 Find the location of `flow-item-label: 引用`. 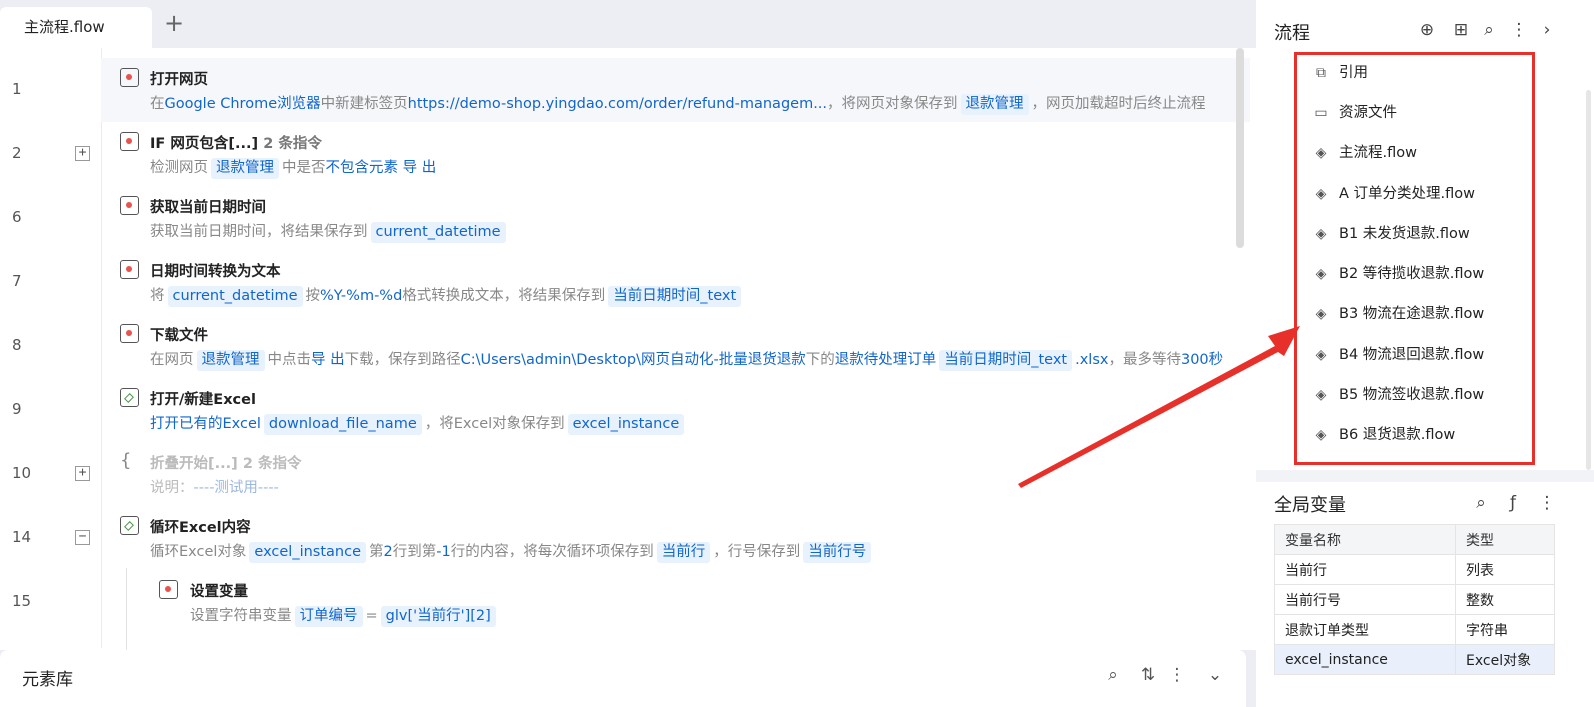

flow-item-label: 引用 is located at coordinates (1353, 73).